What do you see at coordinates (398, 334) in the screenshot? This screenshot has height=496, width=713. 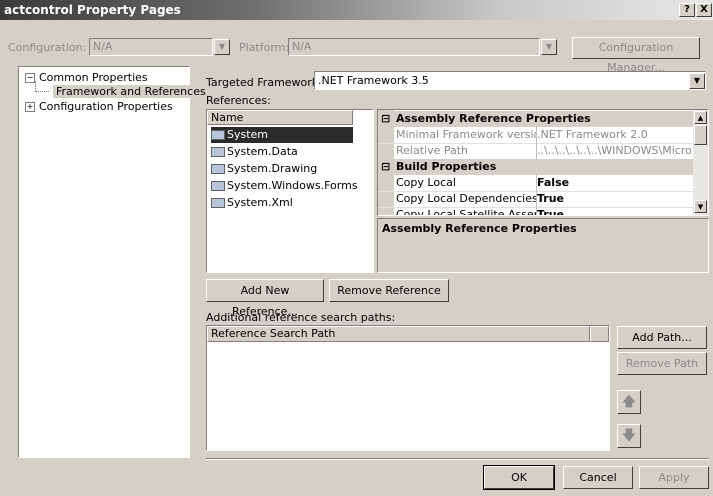 I see `search-path-column-header: Reference Search Path` at bounding box center [398, 334].